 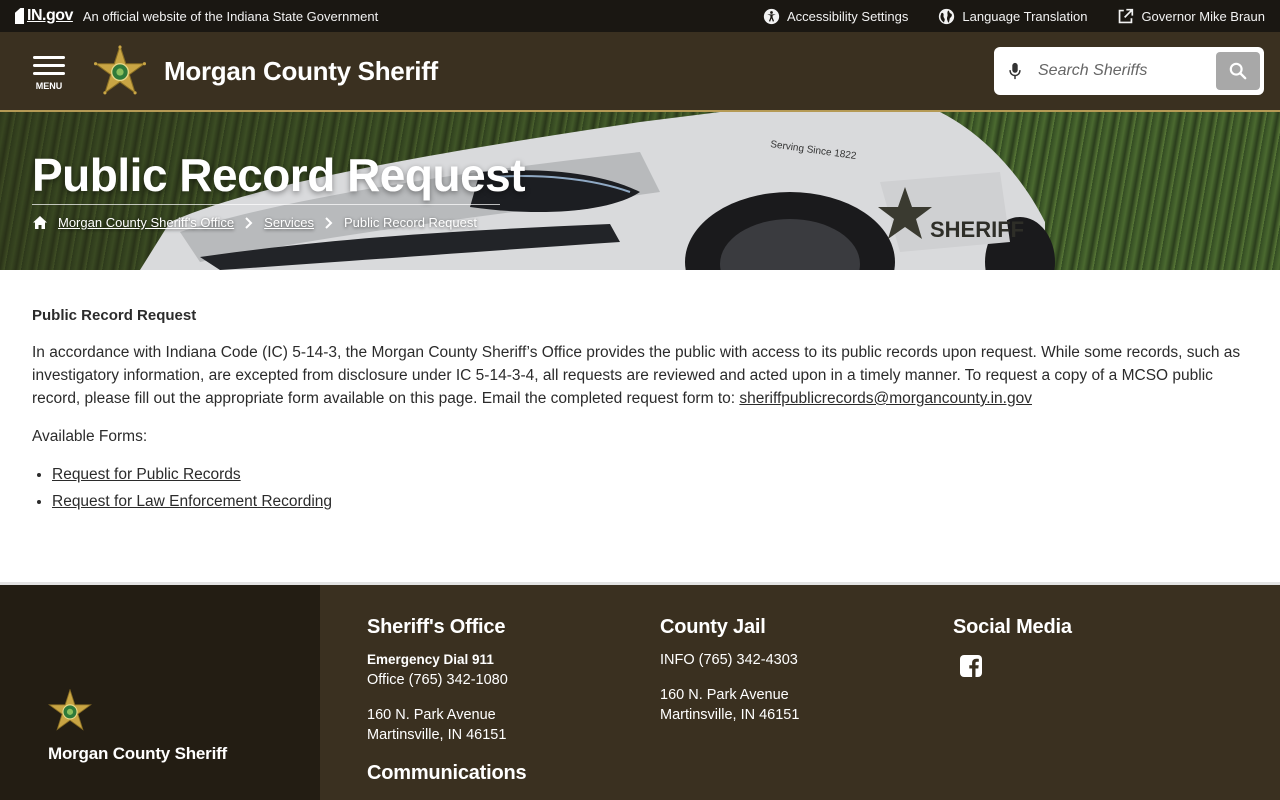 I want to click on email-link: sheriffpublicrecords@morgancounty.in.gov, so click(x=885, y=398).